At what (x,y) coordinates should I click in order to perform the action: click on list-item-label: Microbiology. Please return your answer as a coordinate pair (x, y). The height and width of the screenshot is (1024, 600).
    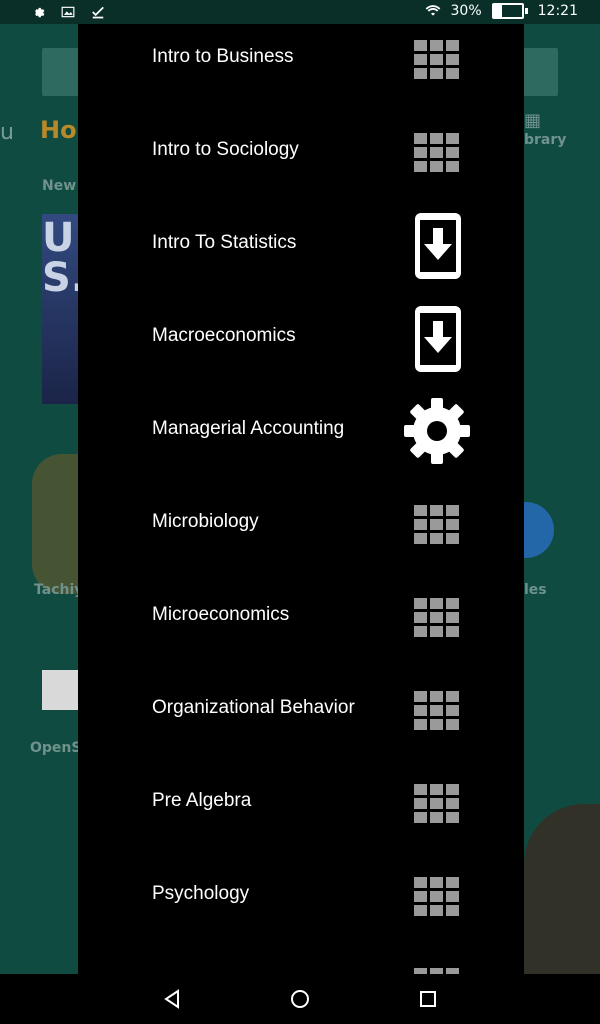
    Looking at the image, I should click on (205, 521).